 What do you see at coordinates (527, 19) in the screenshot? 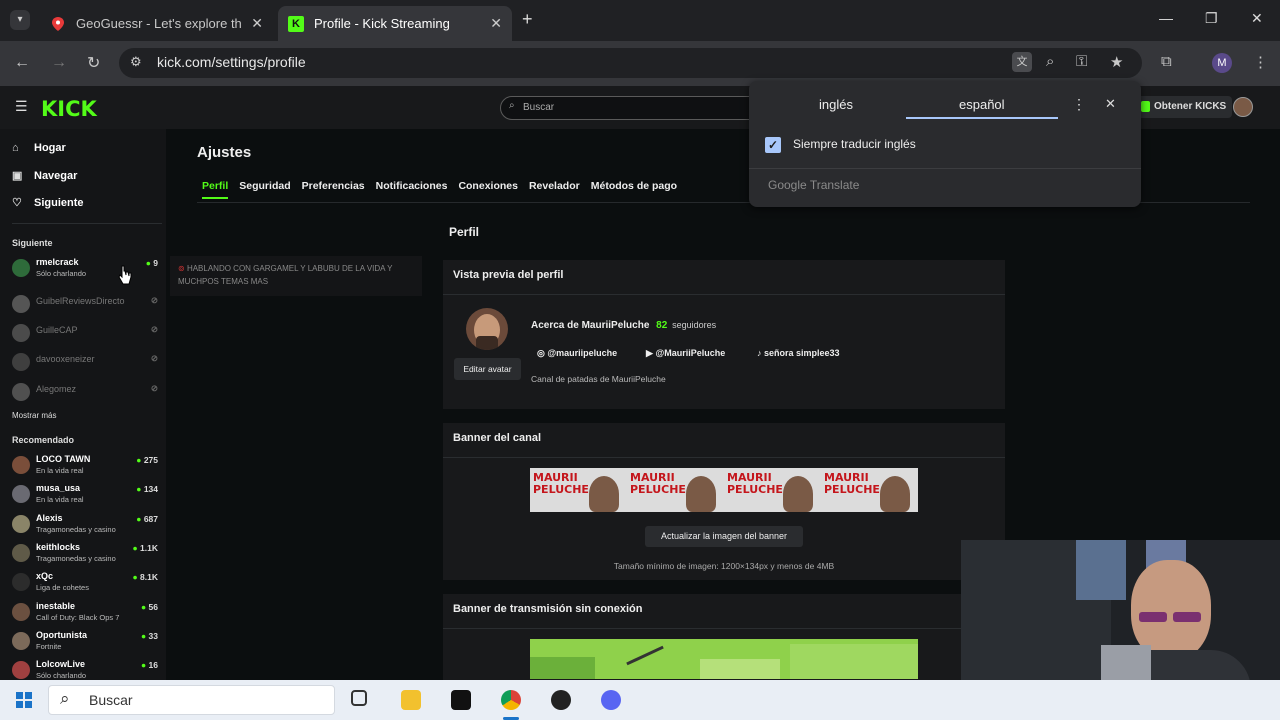
I see `new-tab-button: +` at bounding box center [527, 19].